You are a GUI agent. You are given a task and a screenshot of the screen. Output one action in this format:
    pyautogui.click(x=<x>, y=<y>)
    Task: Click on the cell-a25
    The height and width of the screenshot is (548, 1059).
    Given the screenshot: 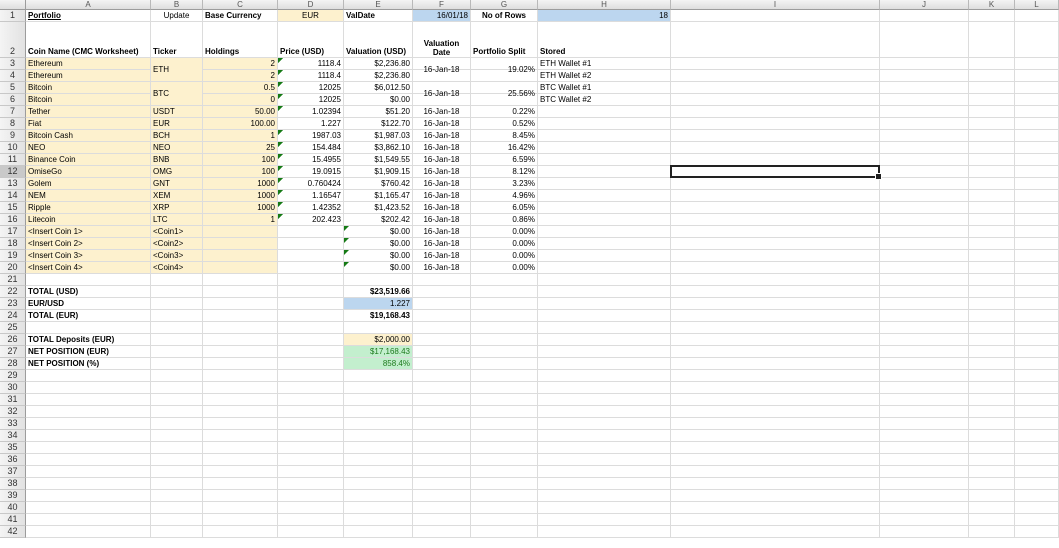 What is the action you would take?
    pyautogui.click(x=88, y=328)
    